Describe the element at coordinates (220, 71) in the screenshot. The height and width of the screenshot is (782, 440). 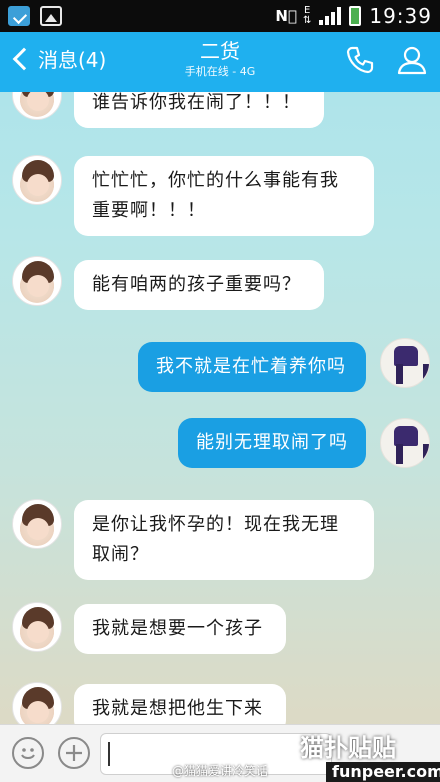
I see `contact-status: 手机在线 - 4G` at that location.